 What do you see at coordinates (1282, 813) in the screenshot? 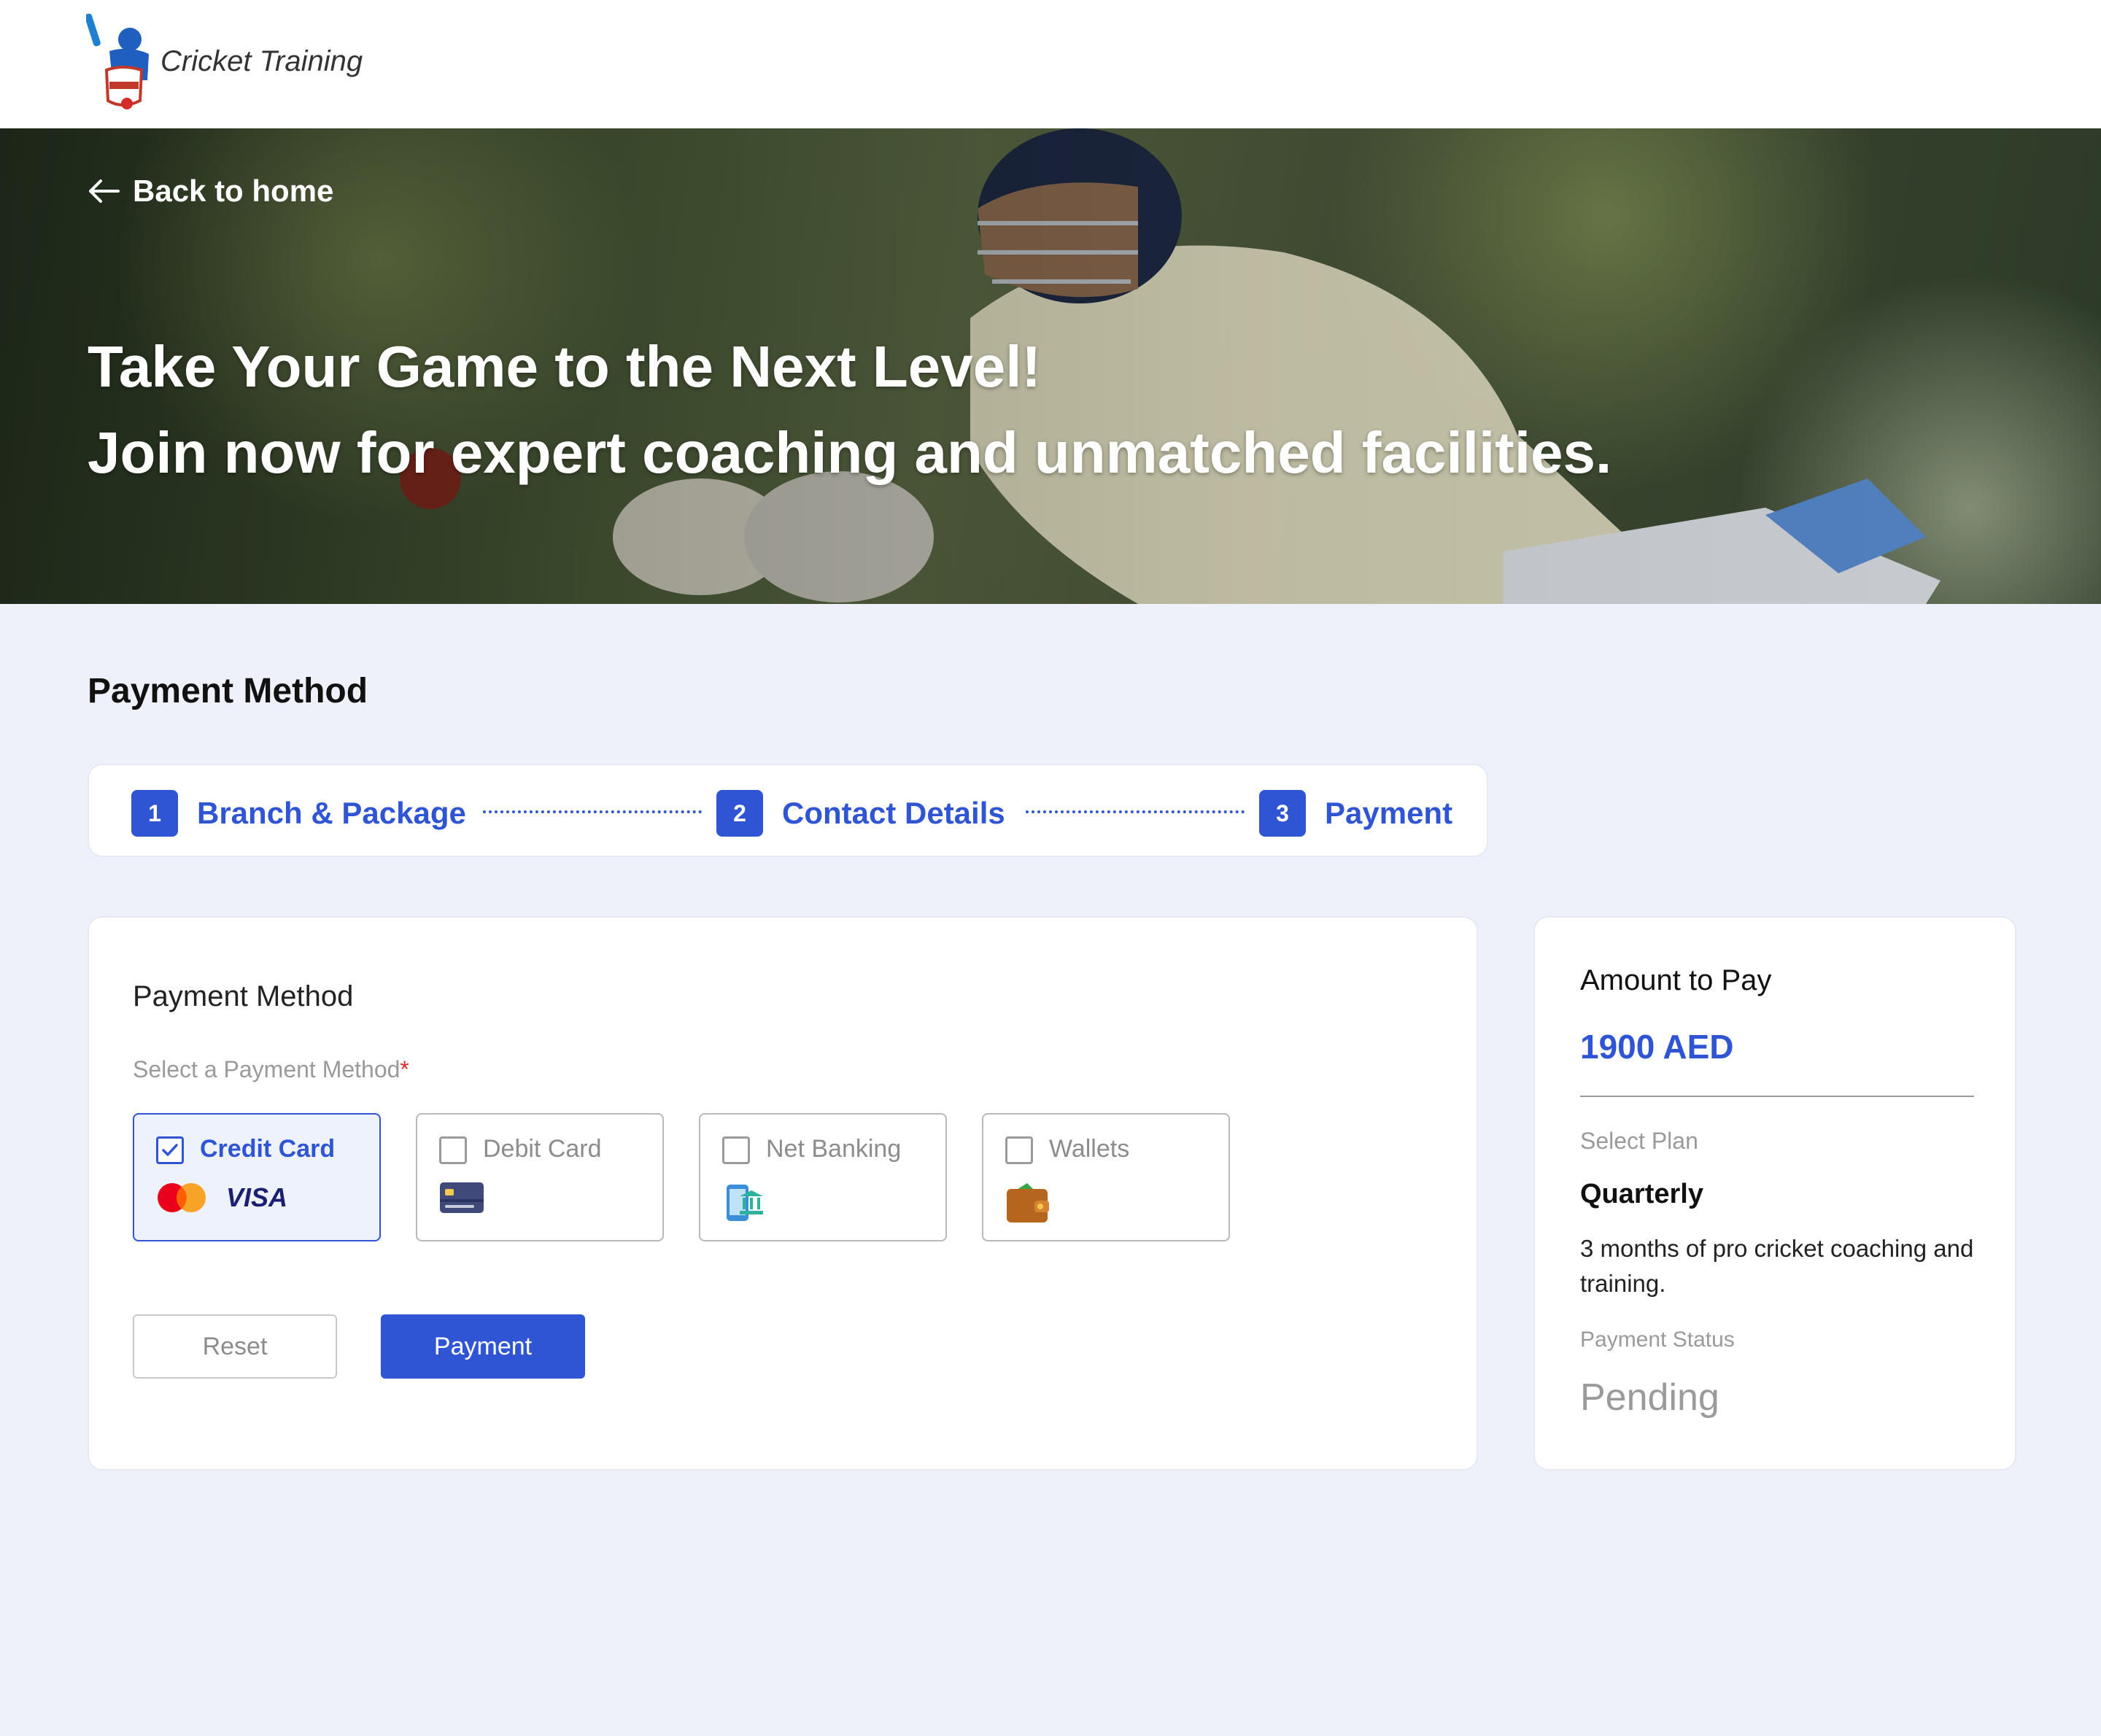
I see `step-number: 3` at bounding box center [1282, 813].